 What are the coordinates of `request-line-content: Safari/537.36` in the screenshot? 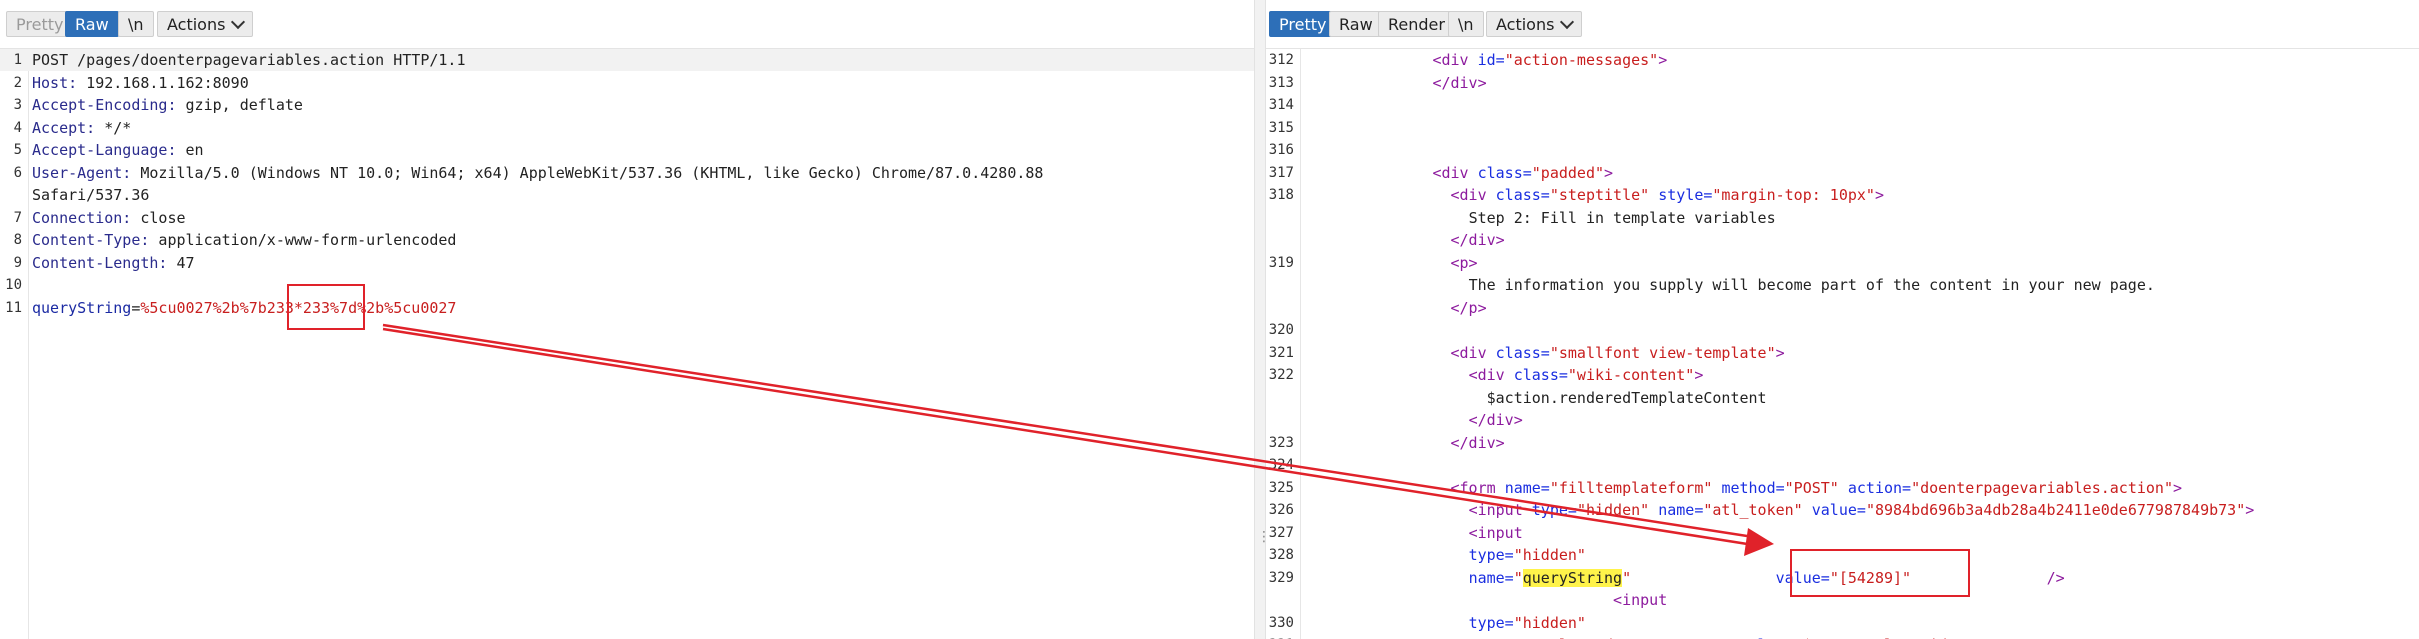 It's located at (91, 195).